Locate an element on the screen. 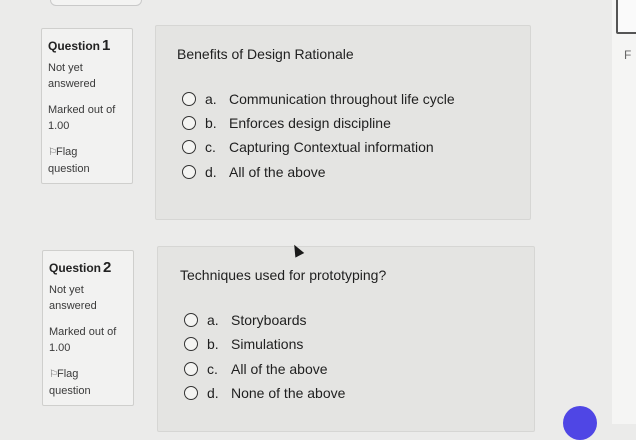 Image resolution: width=636 pixels, height=440 pixels. answer-option: a. Storyboards is located at coordinates (245, 320).